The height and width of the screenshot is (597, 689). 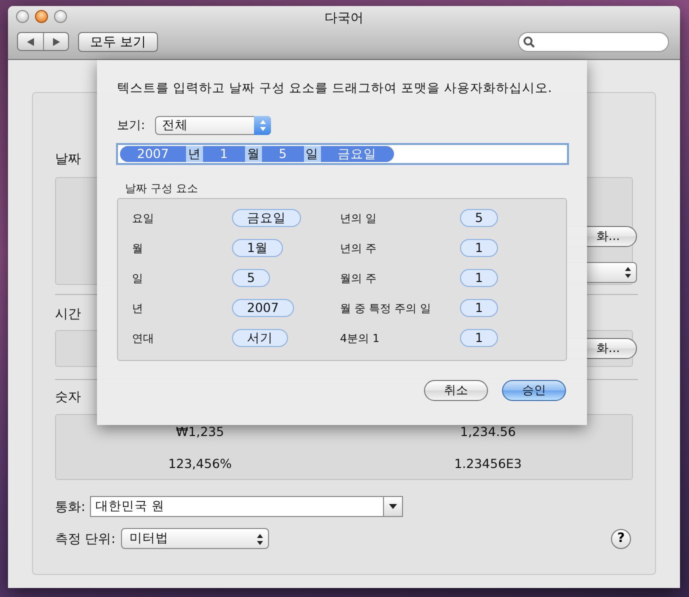 I want to click on element-label: 월 중 특정 주의 일, so click(x=386, y=308).